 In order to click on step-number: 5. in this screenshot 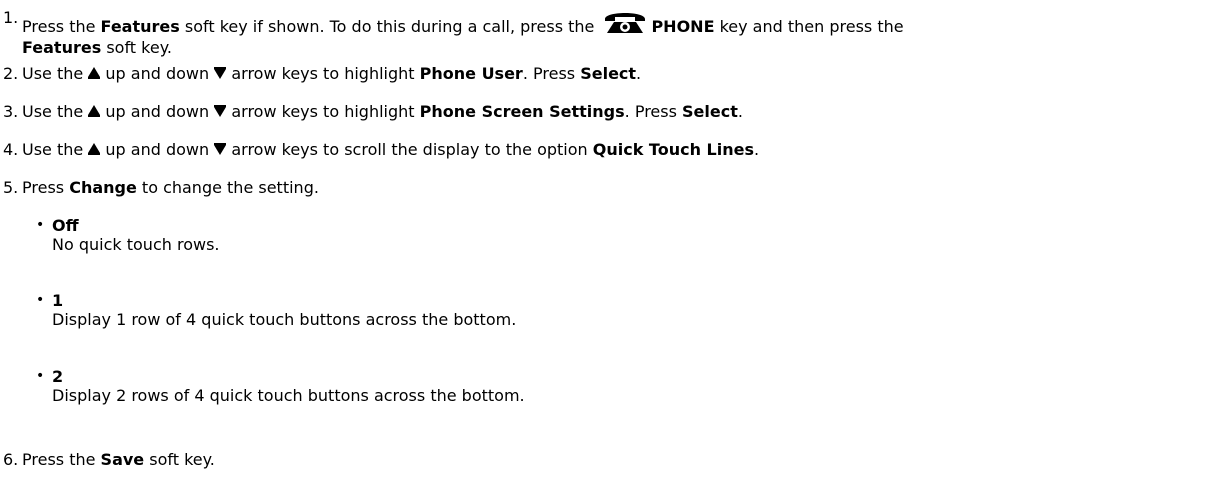, I will do `click(11, 187)`.